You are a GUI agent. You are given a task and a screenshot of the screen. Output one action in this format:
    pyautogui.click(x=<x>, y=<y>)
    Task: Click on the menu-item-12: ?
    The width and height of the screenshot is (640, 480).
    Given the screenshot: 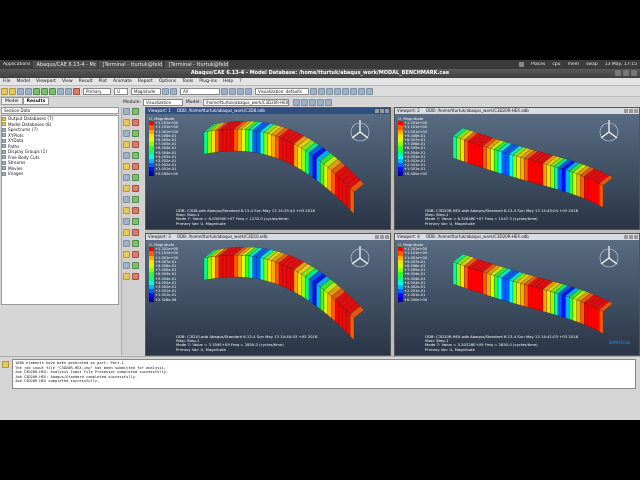 What is the action you would take?
    pyautogui.click(x=240, y=81)
    